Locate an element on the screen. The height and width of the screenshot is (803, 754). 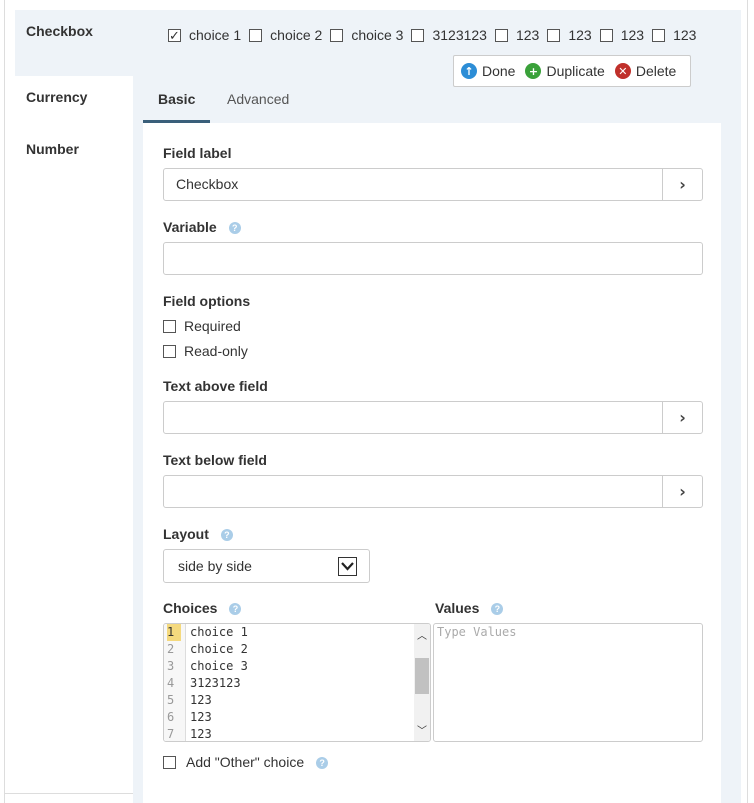
variable-heading: Variable? is located at coordinates (202, 227).